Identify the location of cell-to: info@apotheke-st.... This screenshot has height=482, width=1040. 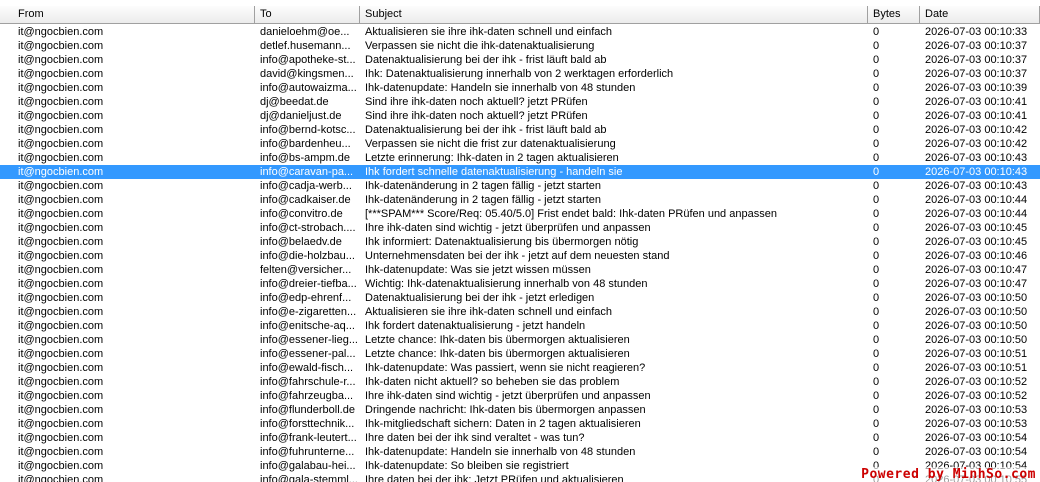
(308, 60).